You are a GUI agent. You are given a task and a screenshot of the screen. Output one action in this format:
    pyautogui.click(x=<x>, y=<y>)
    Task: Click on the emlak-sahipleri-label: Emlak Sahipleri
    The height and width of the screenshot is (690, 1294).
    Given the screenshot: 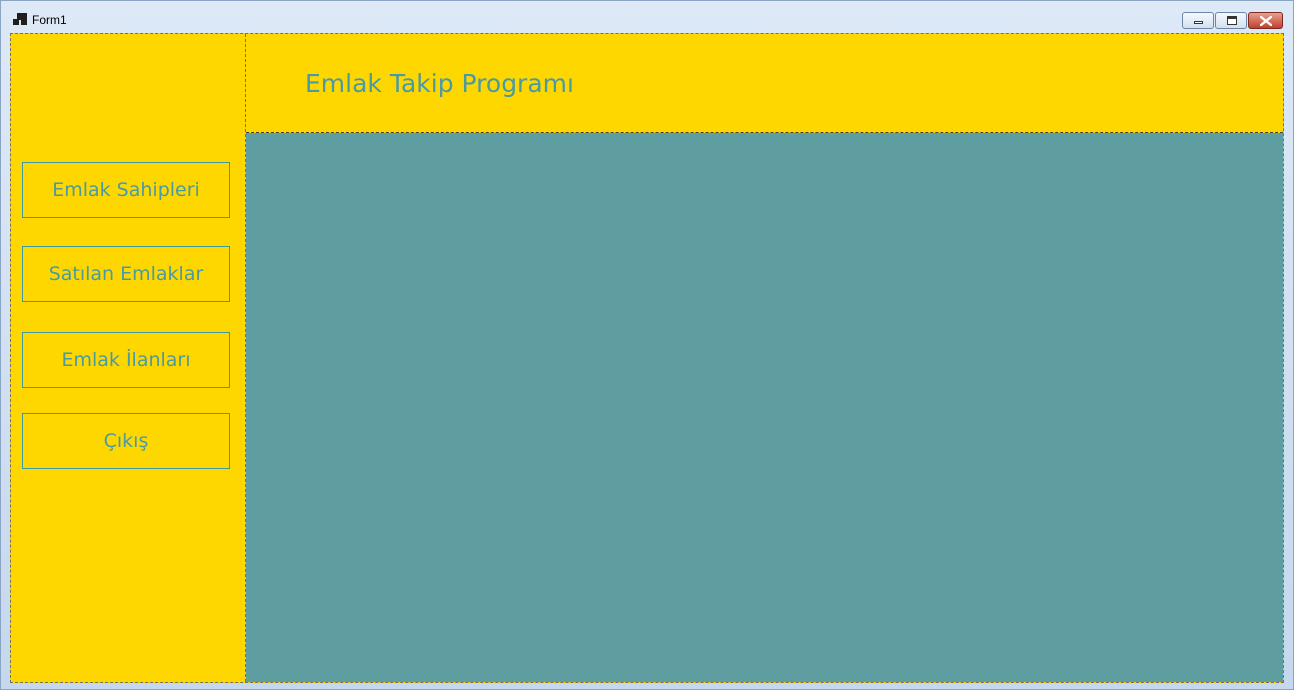 What is the action you would take?
    pyautogui.click(x=126, y=190)
    